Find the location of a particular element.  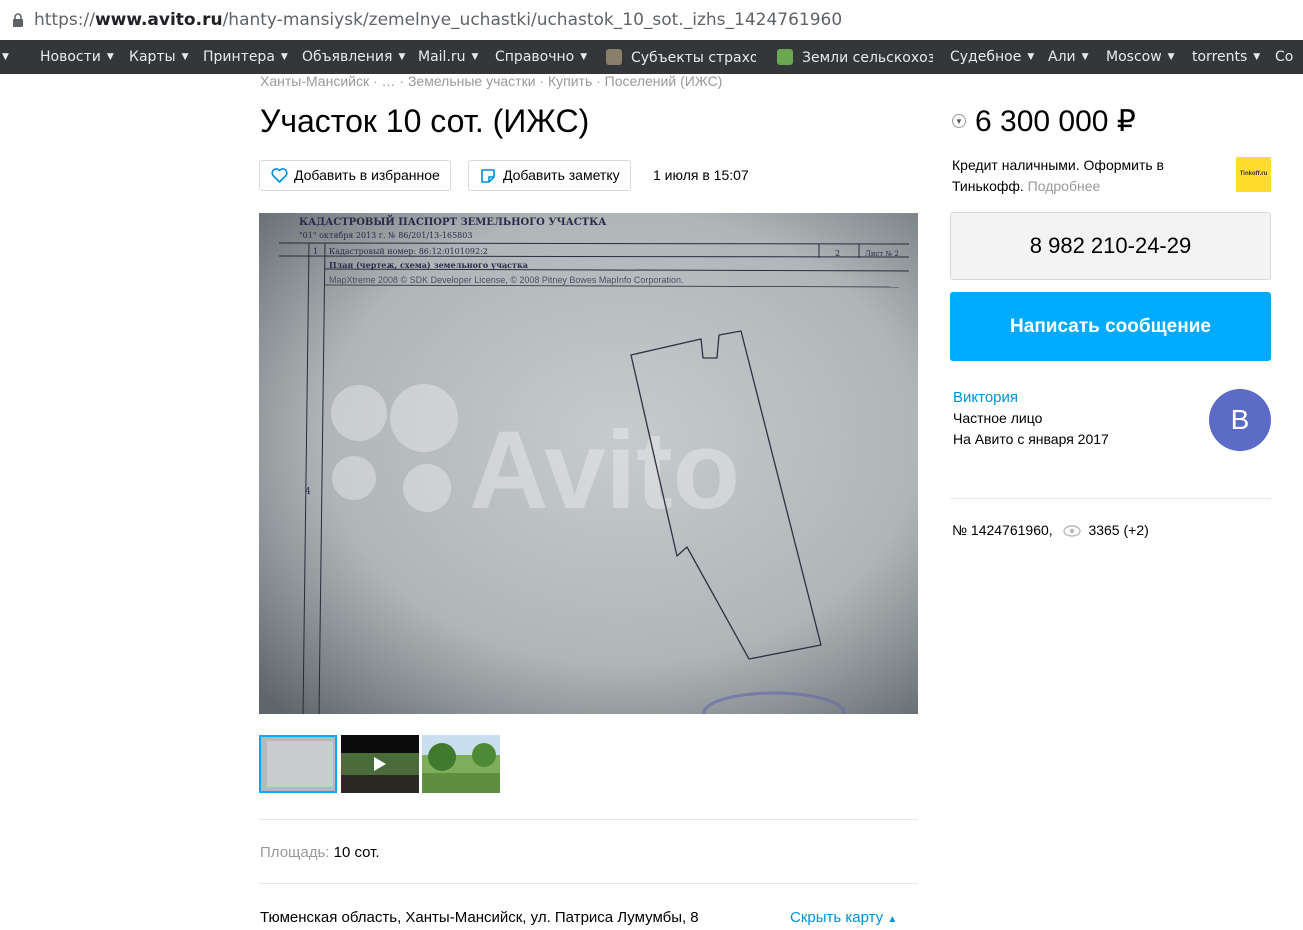

area-label: Площадь: is located at coordinates (295, 852).